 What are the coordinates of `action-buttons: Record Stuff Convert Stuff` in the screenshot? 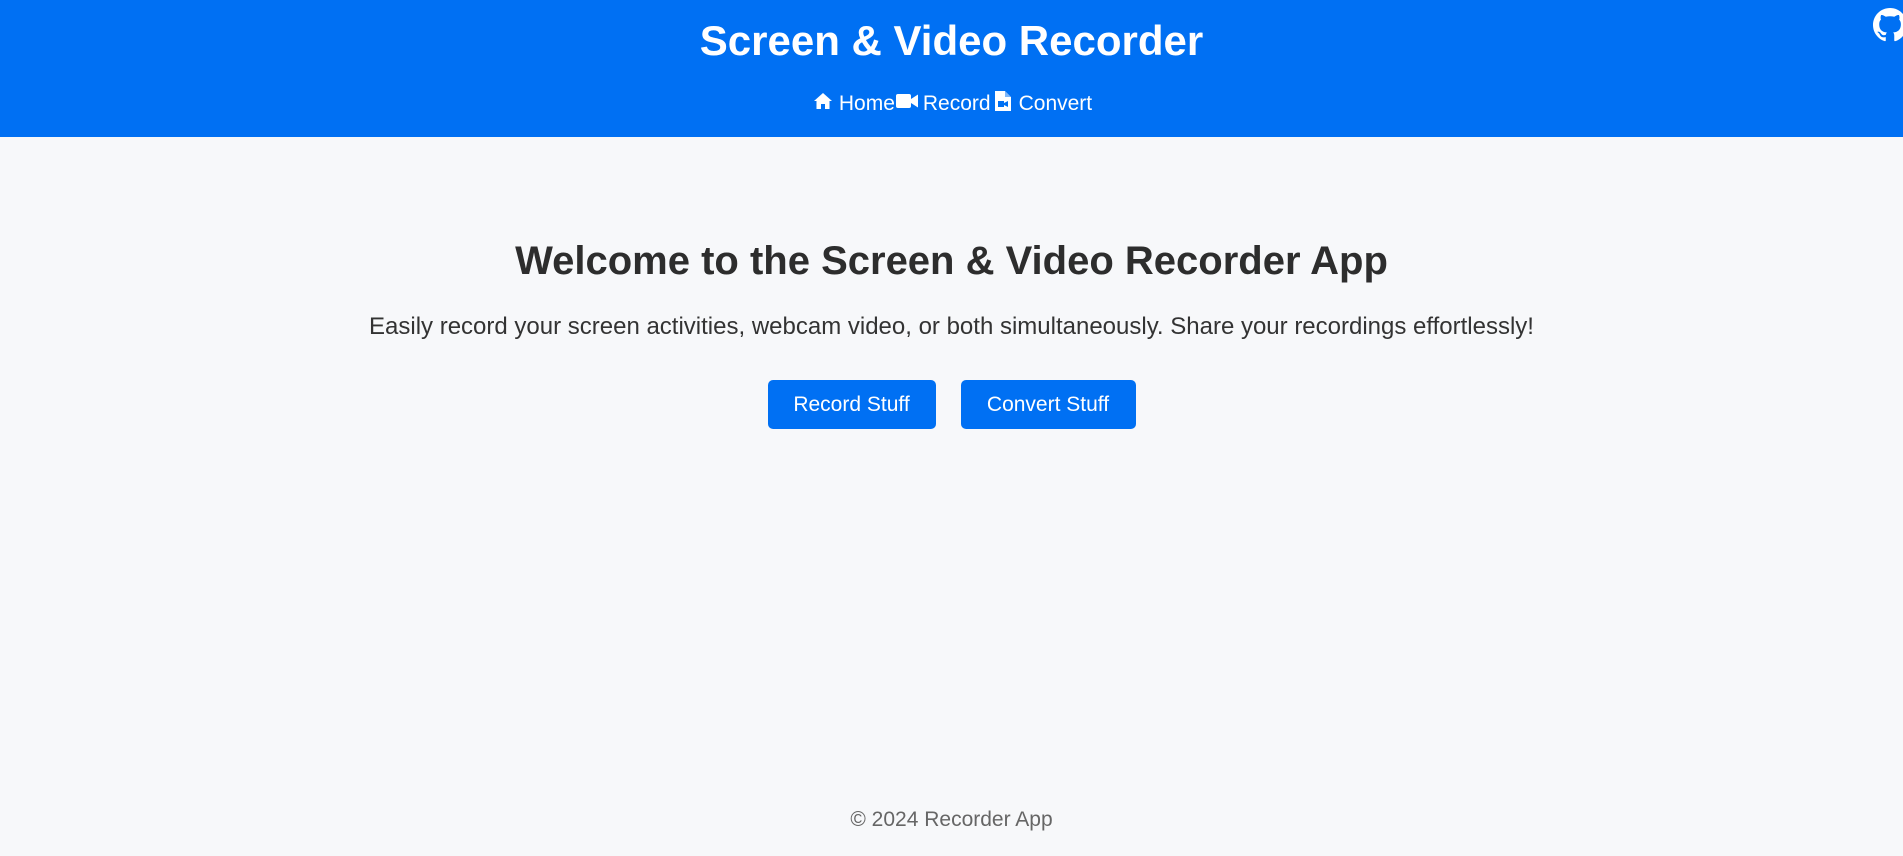 It's located at (951, 404).